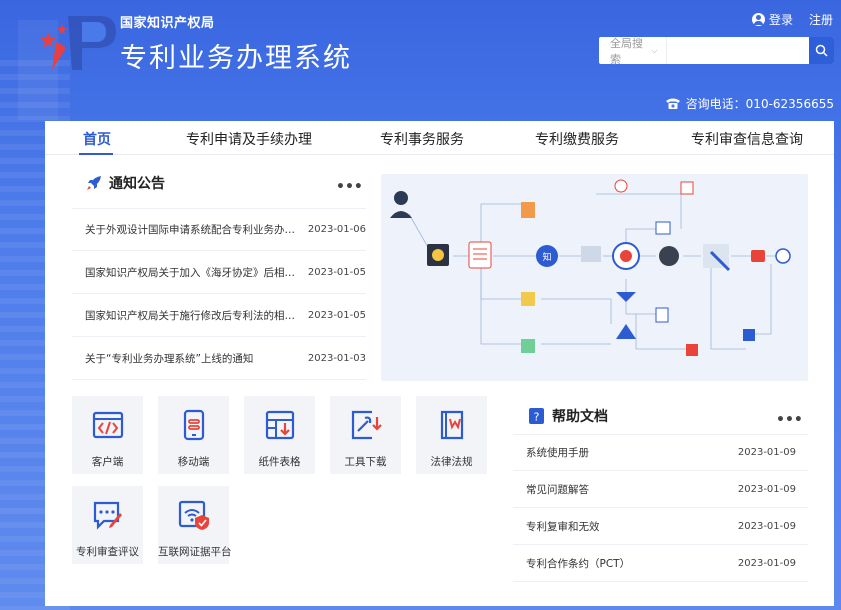 The height and width of the screenshot is (610, 841). Describe the element at coordinates (193, 515) in the screenshot. I see `wifi-shield-icon` at that location.